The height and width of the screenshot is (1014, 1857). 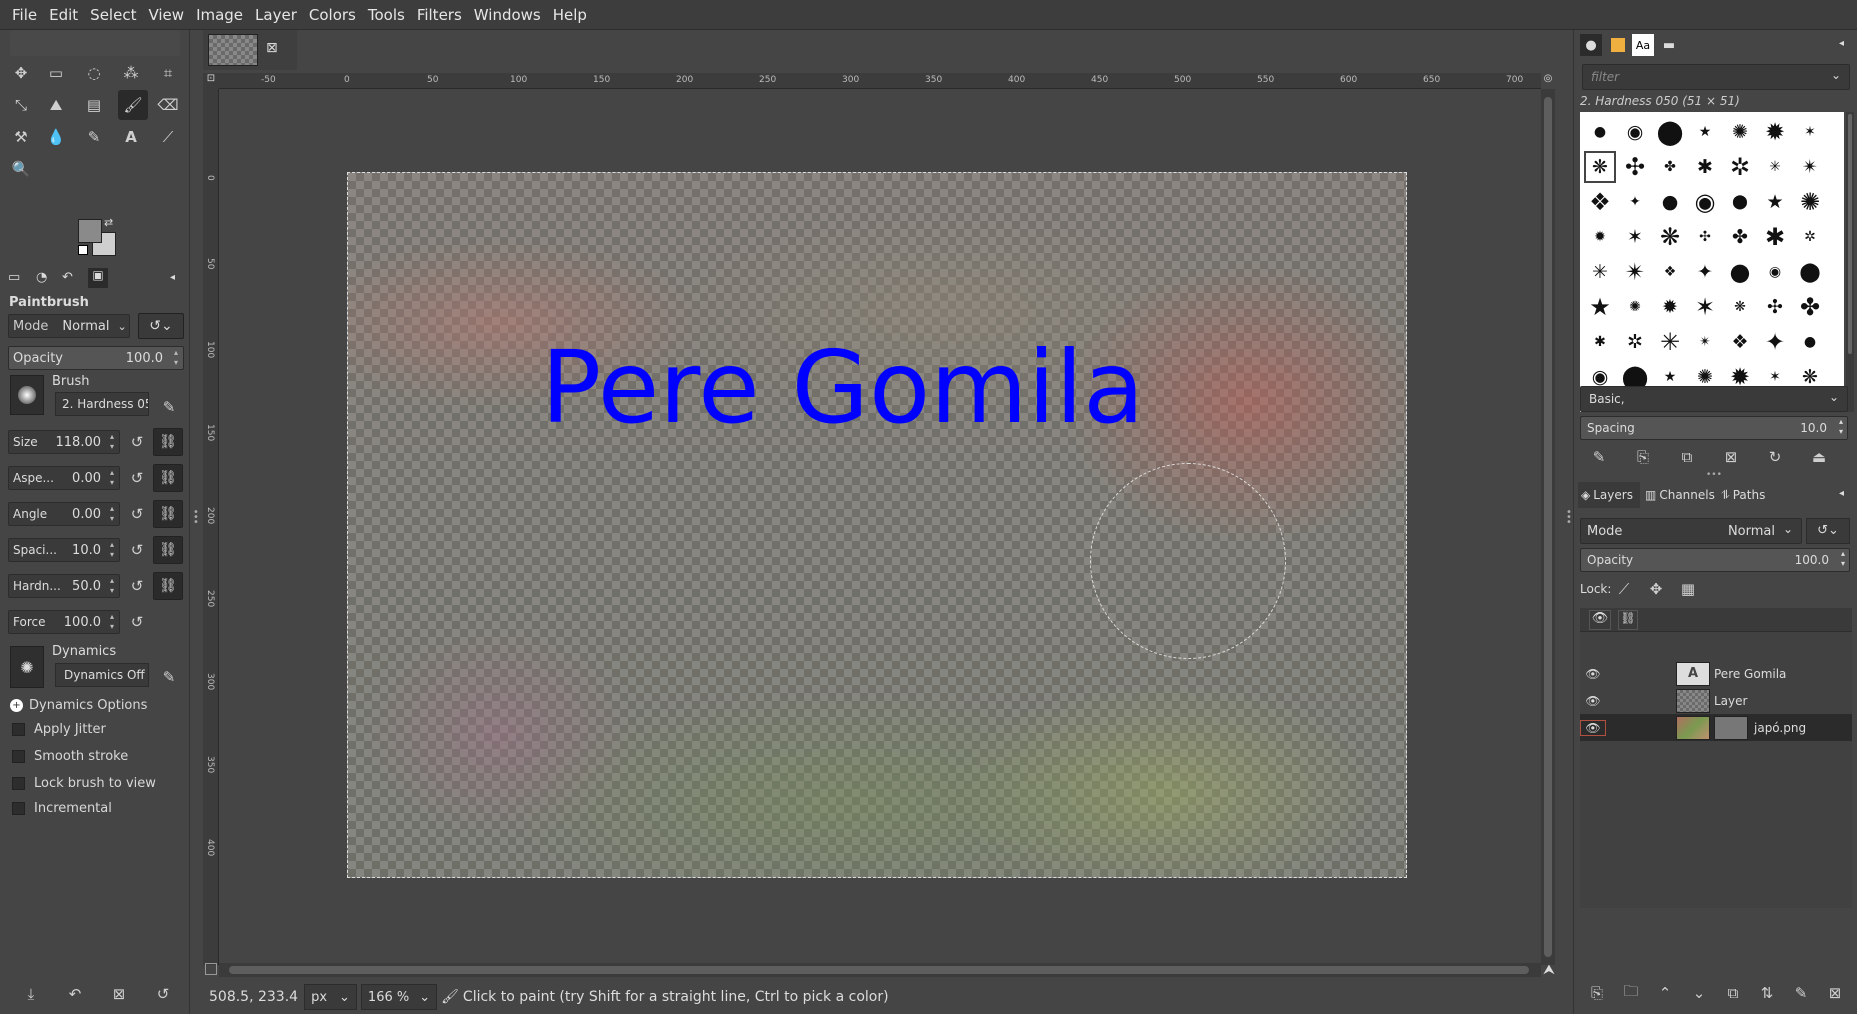 I want to click on warp-tool-icon: ⛰, so click(x=56, y=105).